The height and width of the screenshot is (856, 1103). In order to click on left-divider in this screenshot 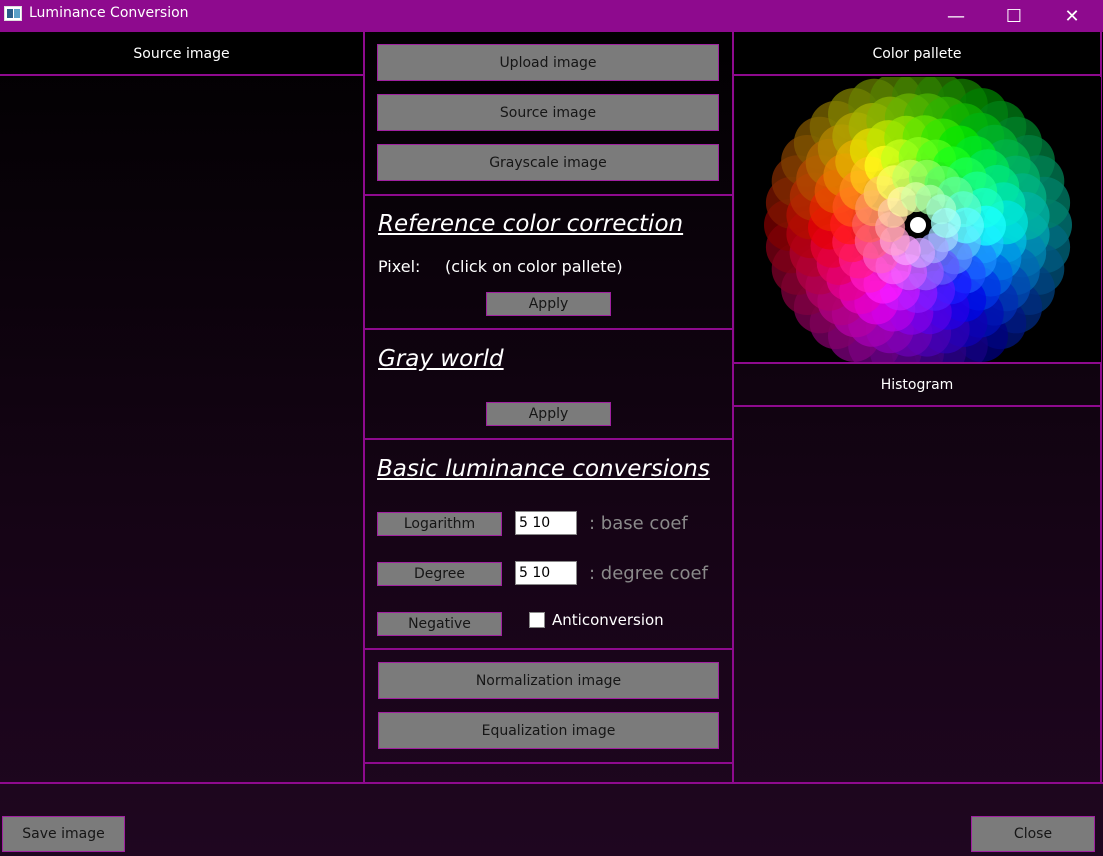, I will do `click(364, 408)`.